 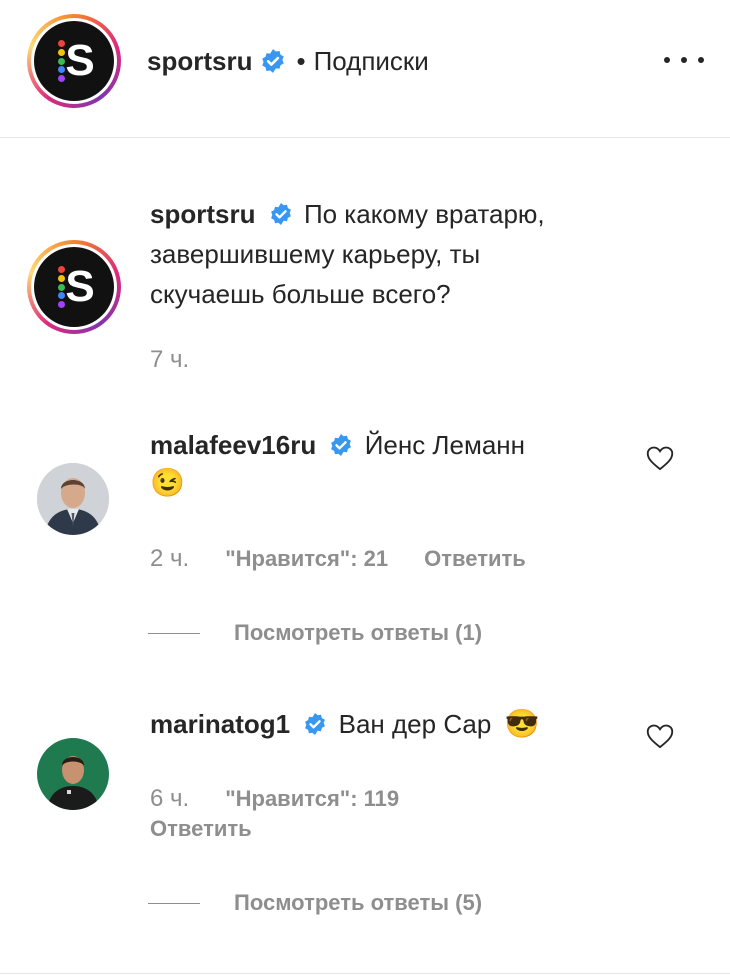 What do you see at coordinates (169, 360) in the screenshot?
I see `post-timestamp: 7 ч.` at bounding box center [169, 360].